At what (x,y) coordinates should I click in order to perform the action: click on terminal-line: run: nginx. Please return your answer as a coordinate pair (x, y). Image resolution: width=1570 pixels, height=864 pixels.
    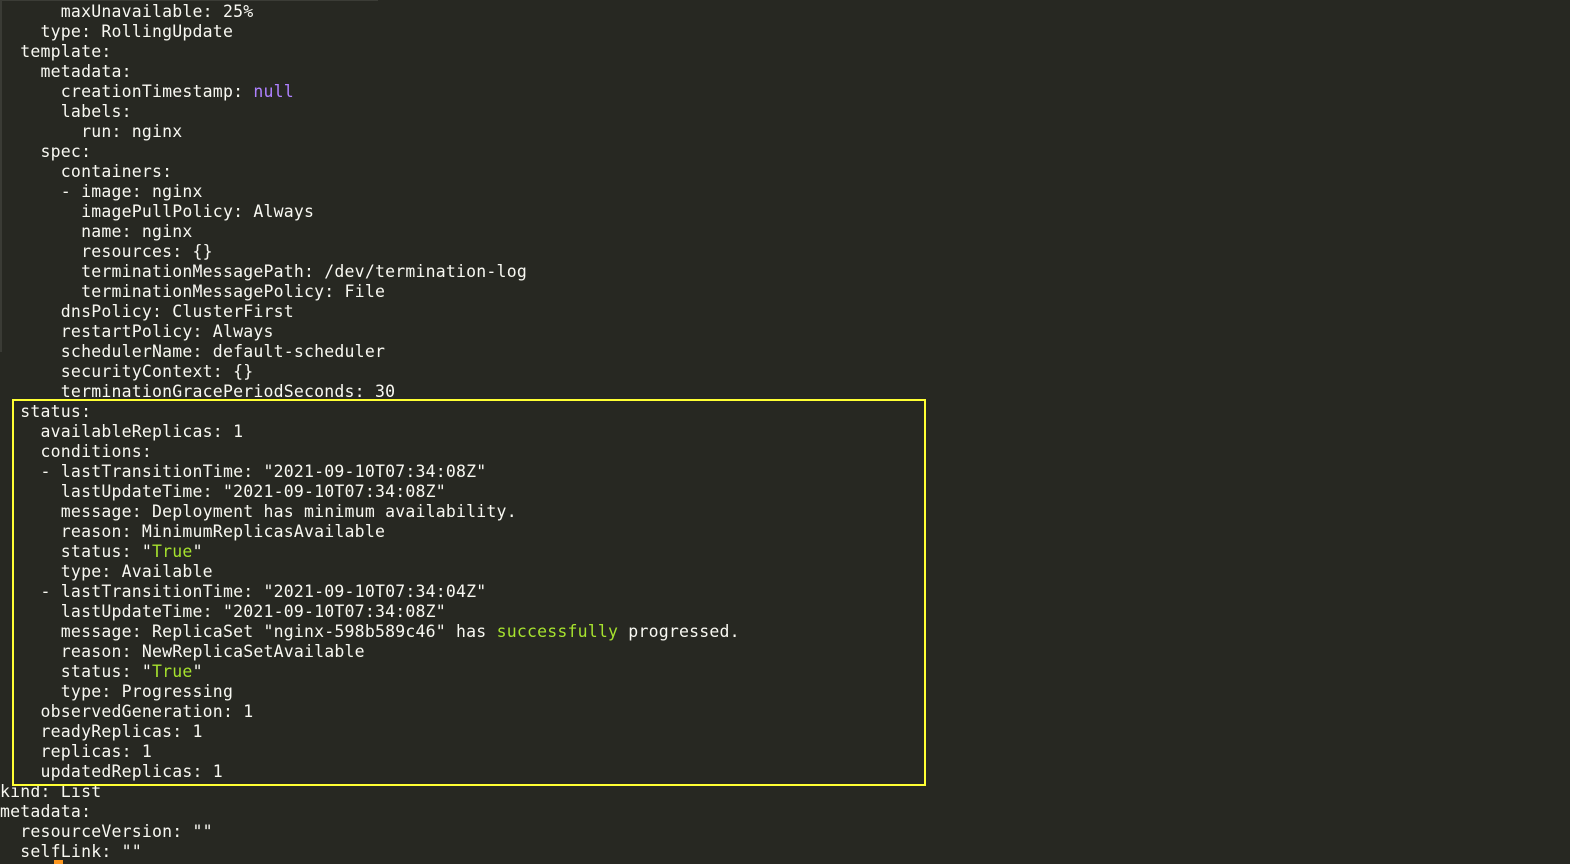
    Looking at the image, I should click on (370, 132).